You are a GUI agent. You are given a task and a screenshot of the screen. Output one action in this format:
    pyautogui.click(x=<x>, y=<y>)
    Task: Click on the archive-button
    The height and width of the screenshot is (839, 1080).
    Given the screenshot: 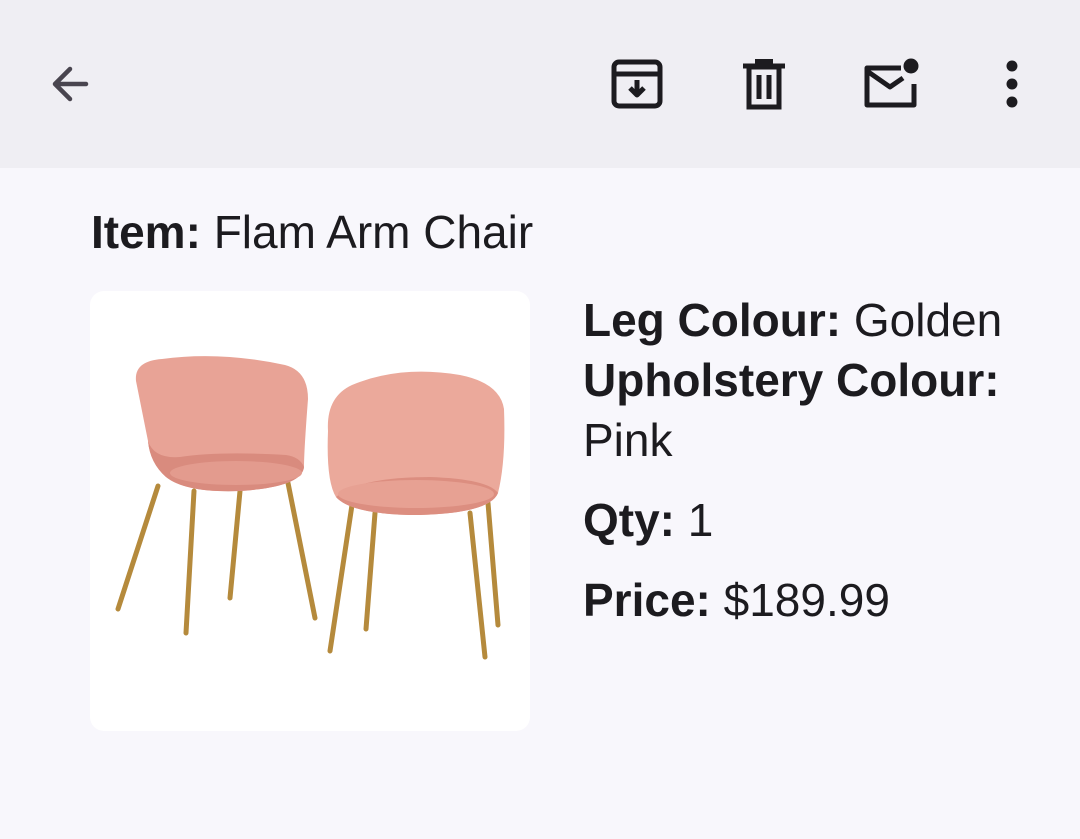 What is the action you would take?
    pyautogui.click(x=637, y=84)
    